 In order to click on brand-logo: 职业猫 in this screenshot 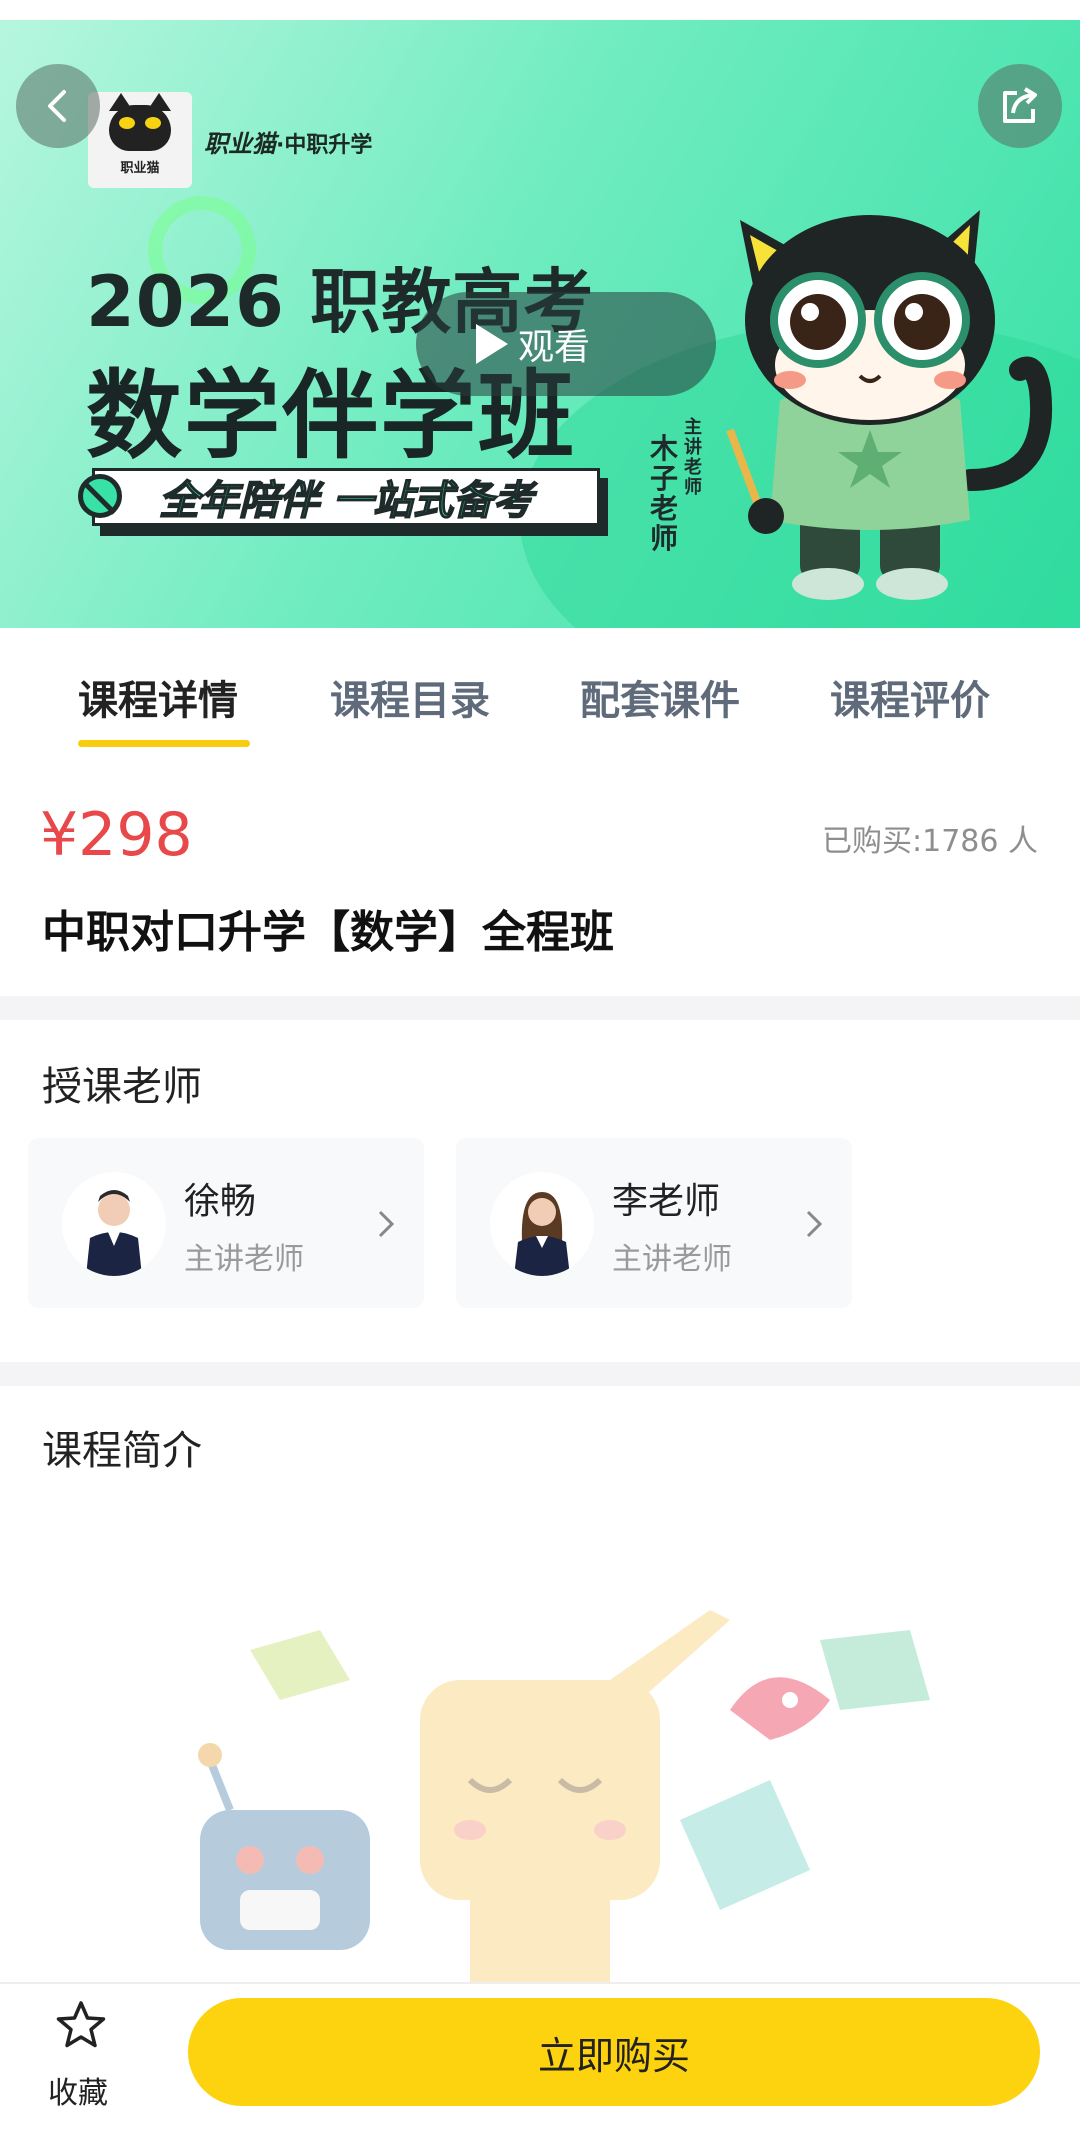, I will do `click(140, 140)`.